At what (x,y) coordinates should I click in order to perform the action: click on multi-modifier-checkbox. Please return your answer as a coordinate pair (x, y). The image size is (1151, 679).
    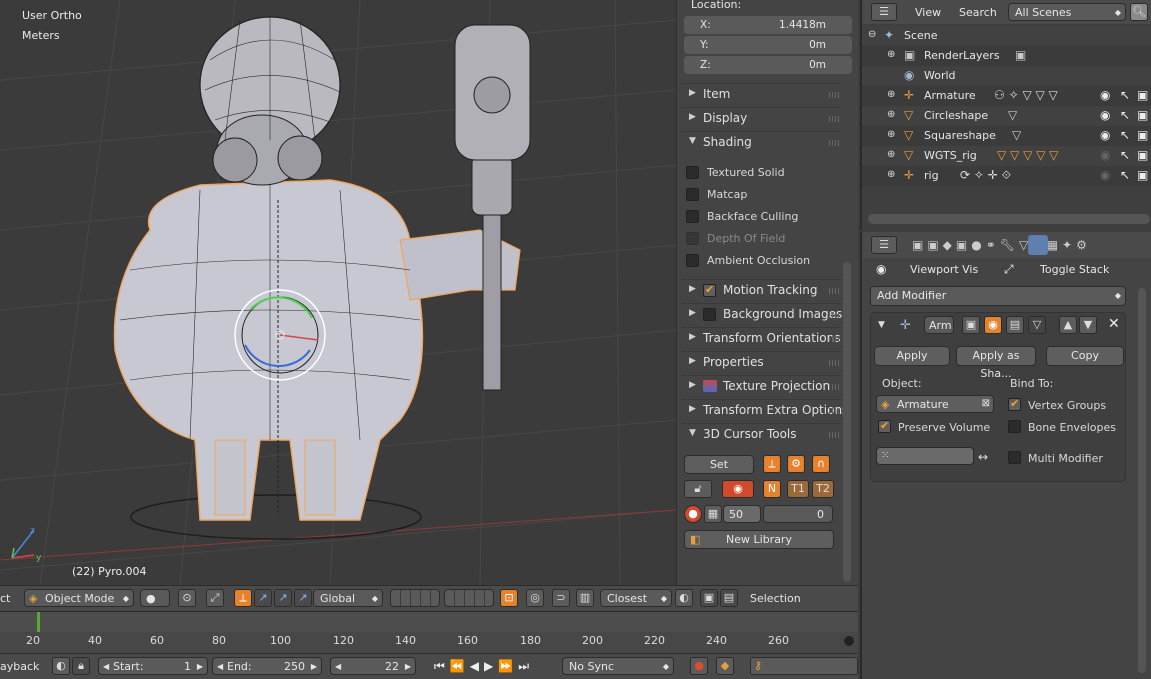
    Looking at the image, I should click on (1014, 457).